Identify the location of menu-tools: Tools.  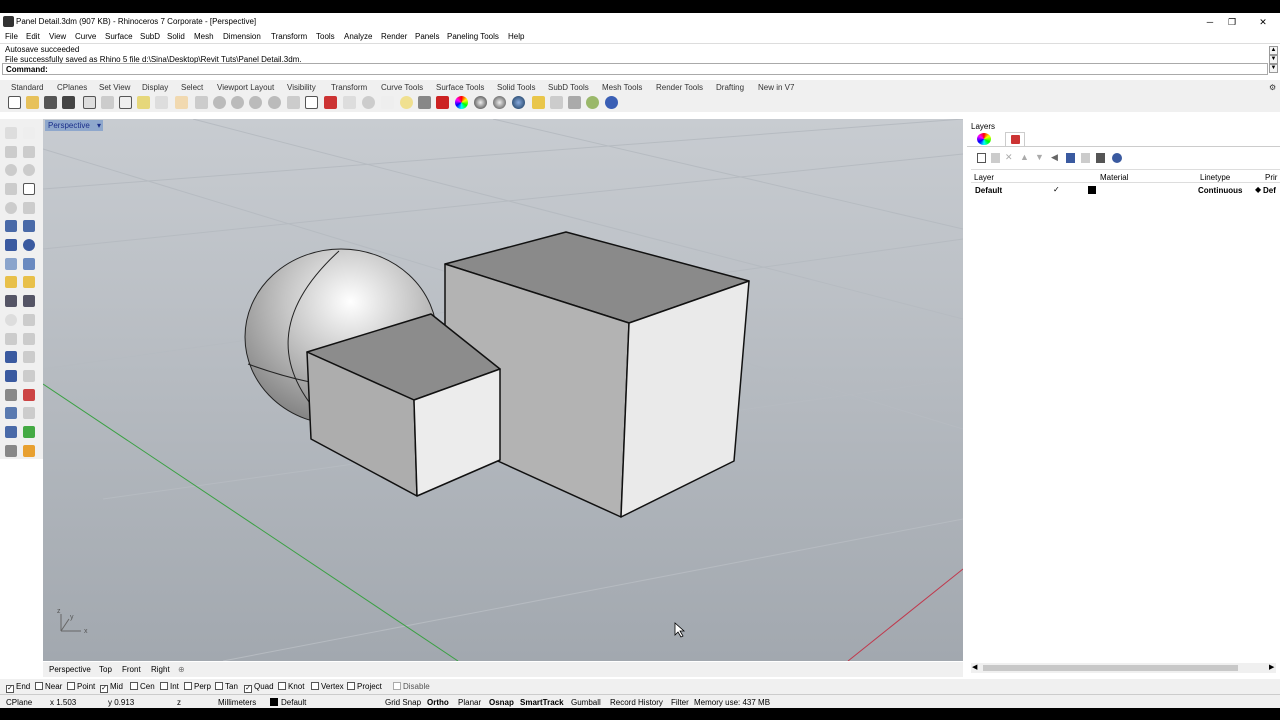
(325, 36).